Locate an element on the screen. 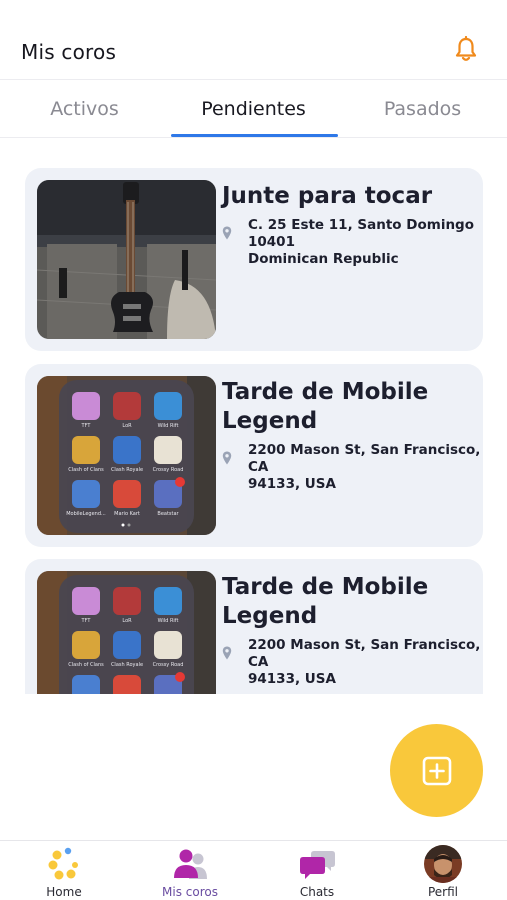 Image resolution: width=507 pixels, height=900 pixels. users-icon is located at coordinates (190, 864).